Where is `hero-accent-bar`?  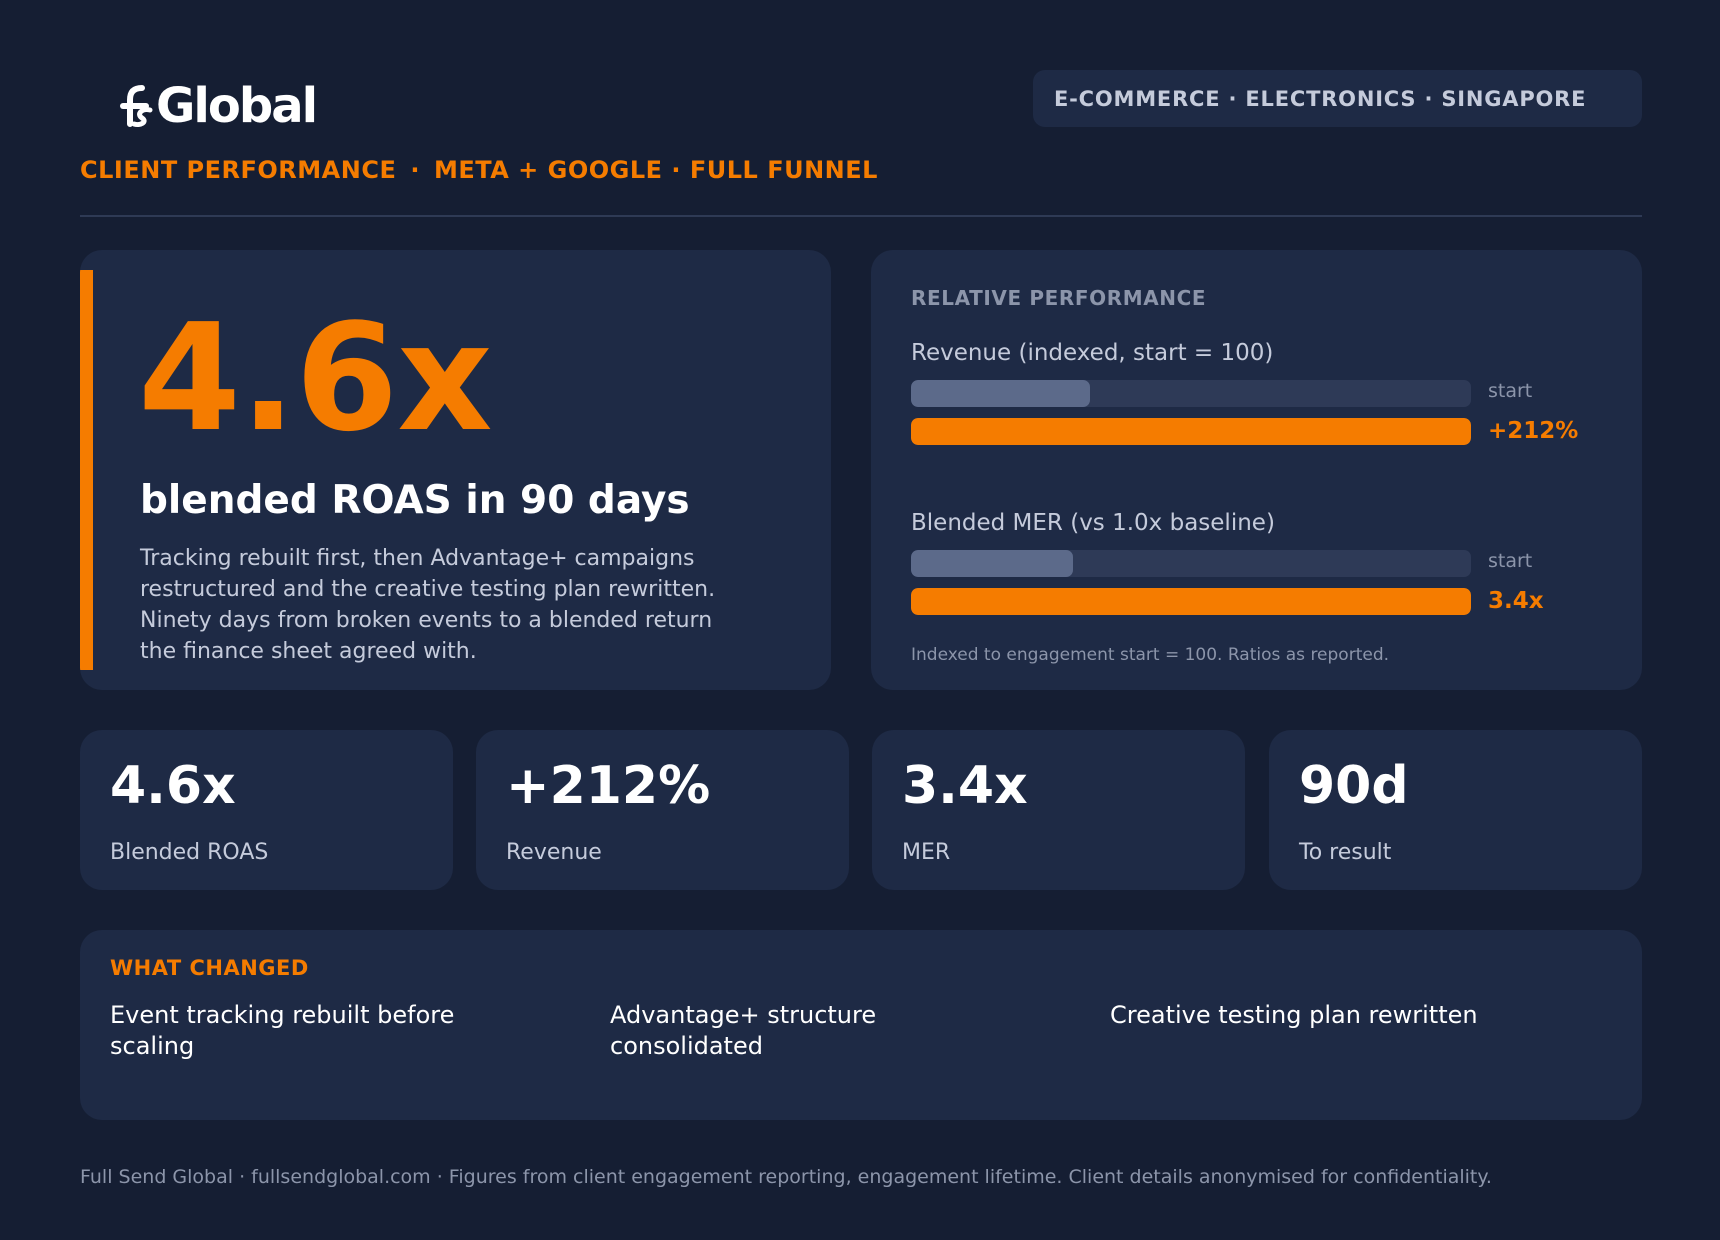 hero-accent-bar is located at coordinates (86, 470).